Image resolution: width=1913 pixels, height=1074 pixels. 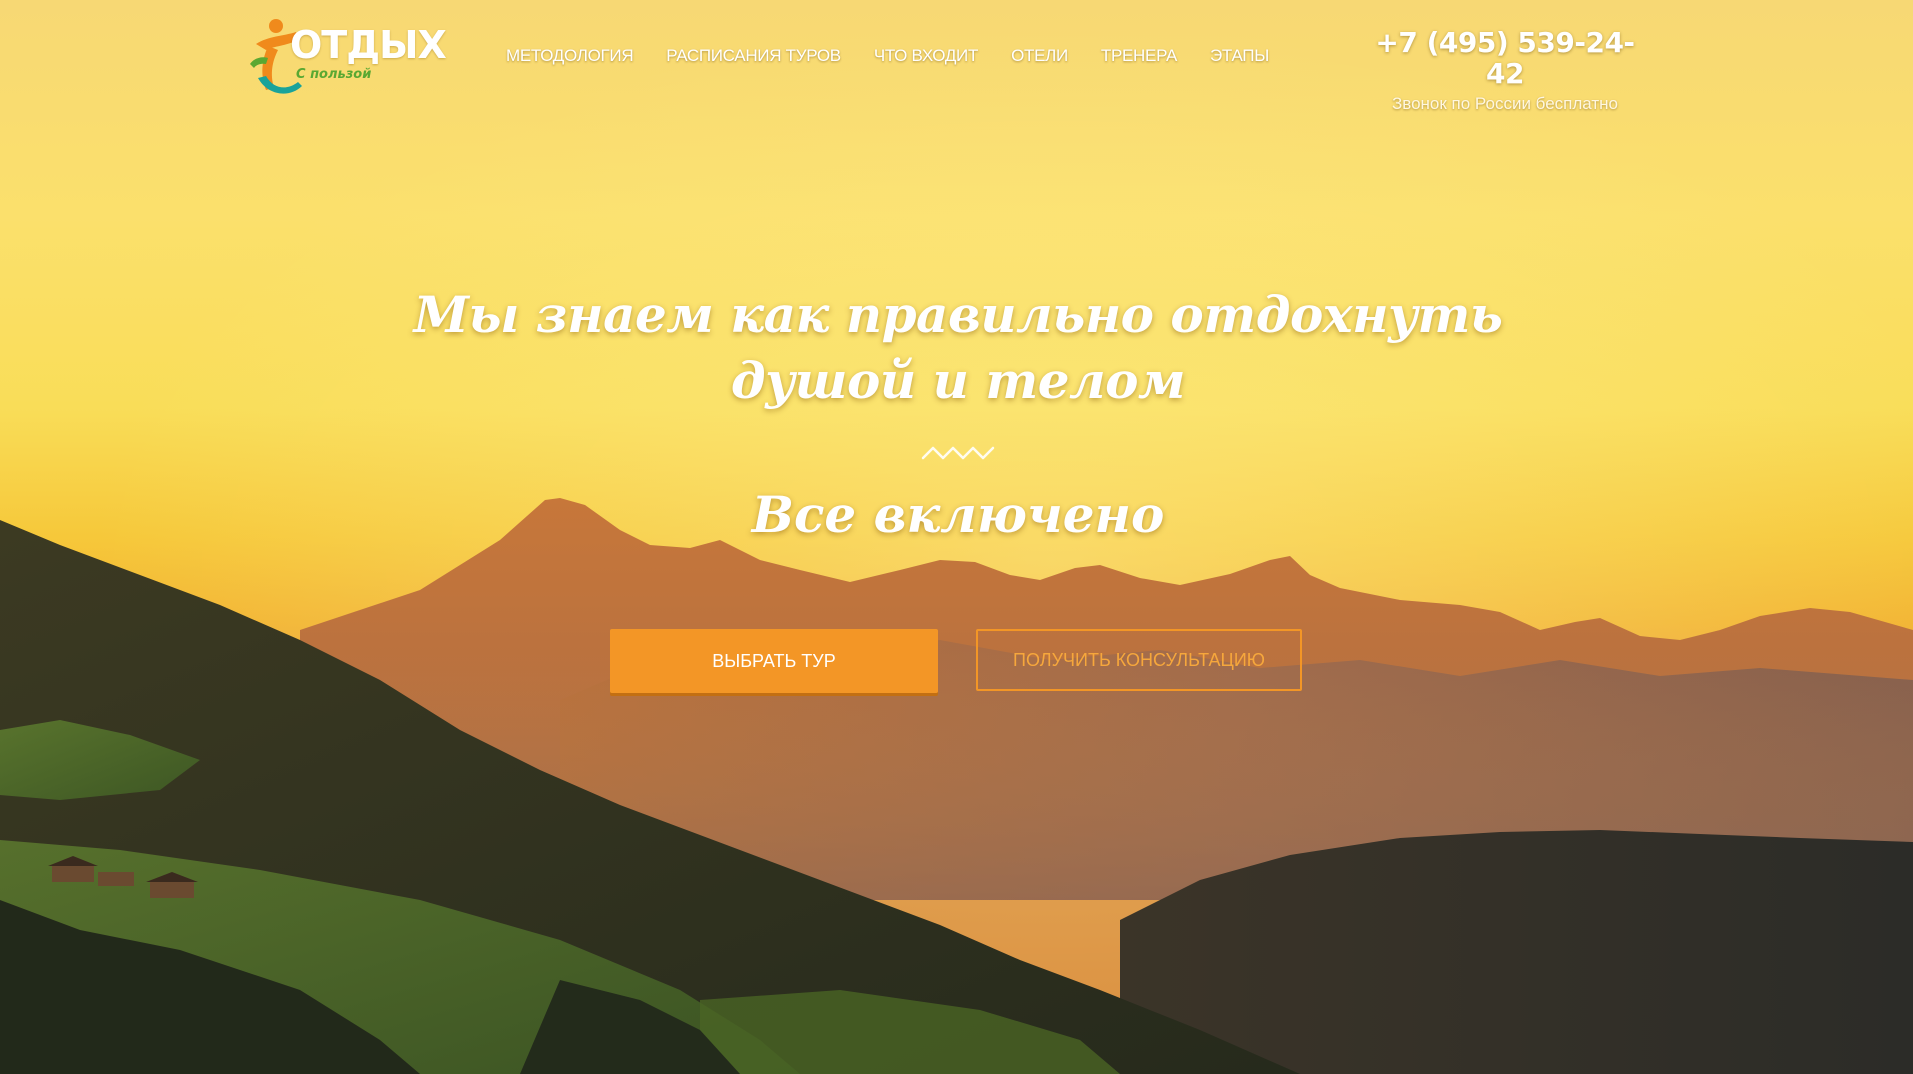 What do you see at coordinates (1139, 660) in the screenshot?
I see `get-consultation-button: ПОЛУЧИТЬ КОНСУЛЬТАЦИЮ` at bounding box center [1139, 660].